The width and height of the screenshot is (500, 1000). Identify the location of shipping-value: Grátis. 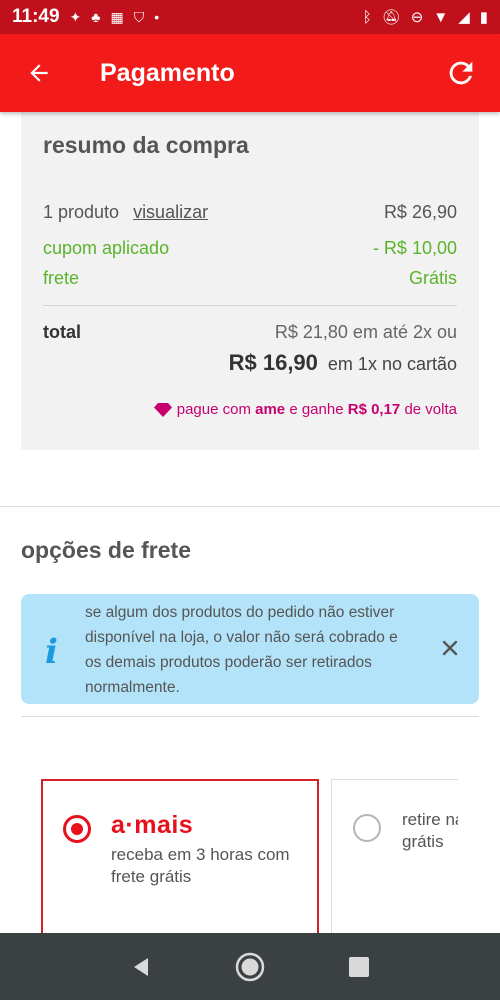
(432, 278).